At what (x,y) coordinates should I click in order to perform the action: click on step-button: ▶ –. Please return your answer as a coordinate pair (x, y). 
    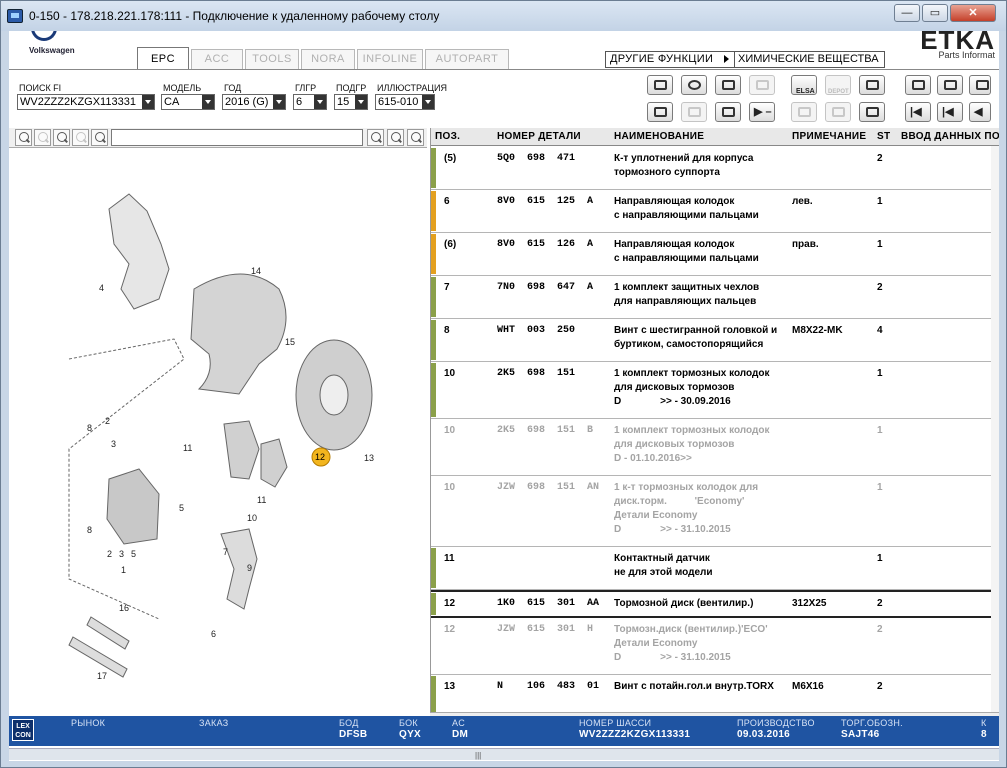
    Looking at the image, I should click on (762, 112).